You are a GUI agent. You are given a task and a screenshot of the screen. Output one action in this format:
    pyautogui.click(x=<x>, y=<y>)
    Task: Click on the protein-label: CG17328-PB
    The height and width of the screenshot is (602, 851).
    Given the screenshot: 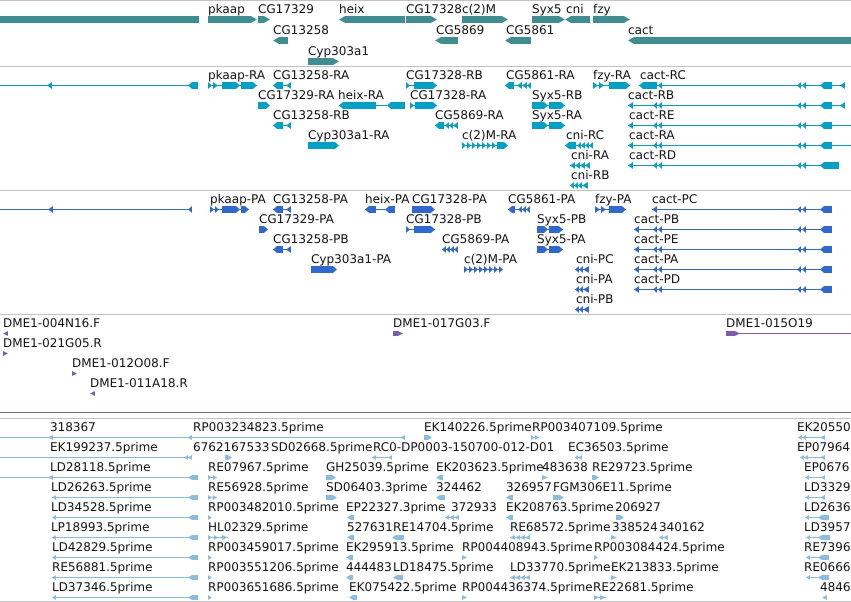 What is the action you would take?
    pyautogui.click(x=444, y=219)
    